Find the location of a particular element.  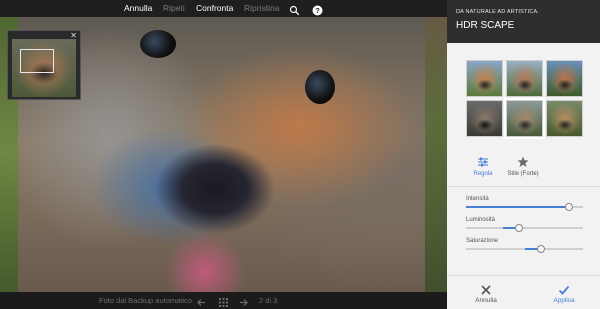

tab-stile: Stile (Forte) is located at coordinates (523, 167).